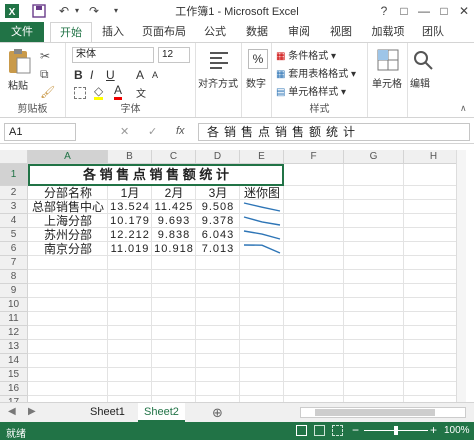 The height and width of the screenshot is (440, 474). I want to click on column-header-g: G, so click(374, 157).